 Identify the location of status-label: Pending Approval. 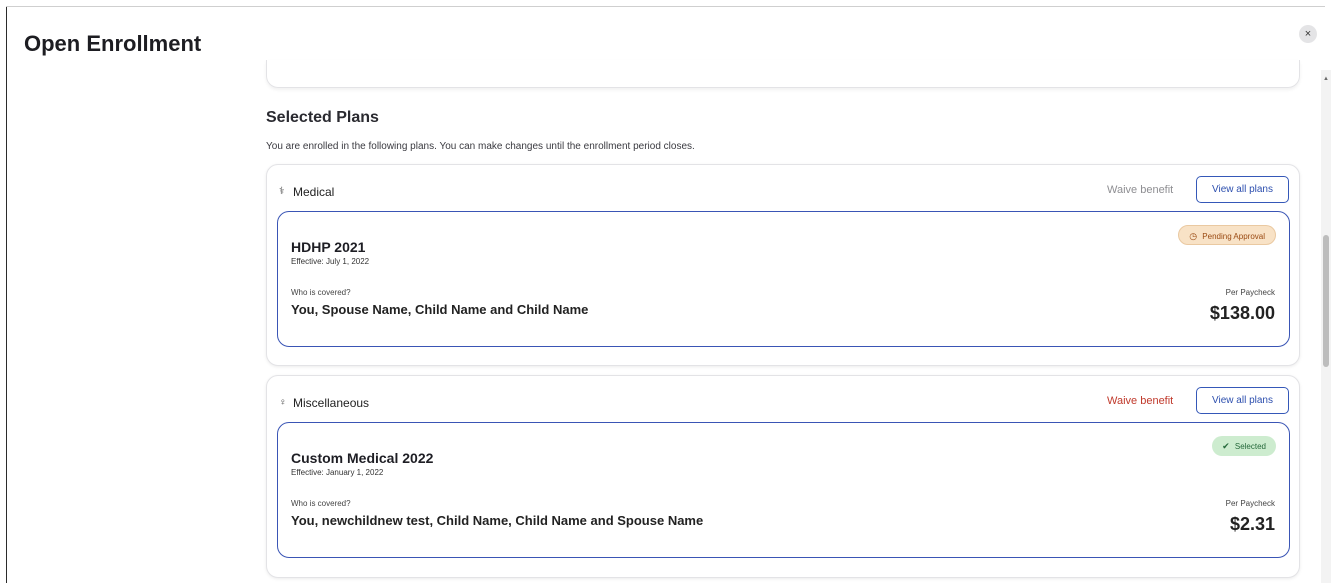
(1233, 236).